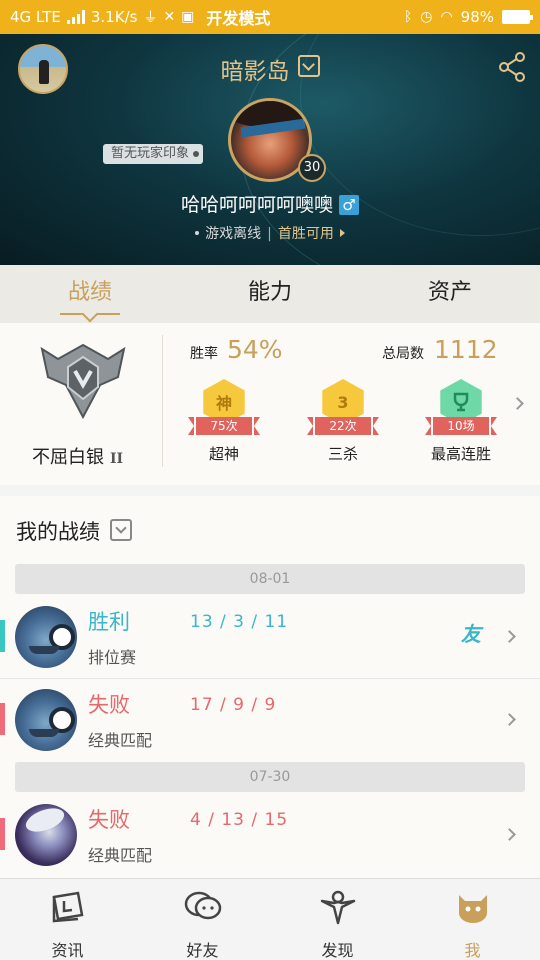 The width and height of the screenshot is (540, 960). I want to click on rank-name: 不屈白银 II, so click(77, 456).